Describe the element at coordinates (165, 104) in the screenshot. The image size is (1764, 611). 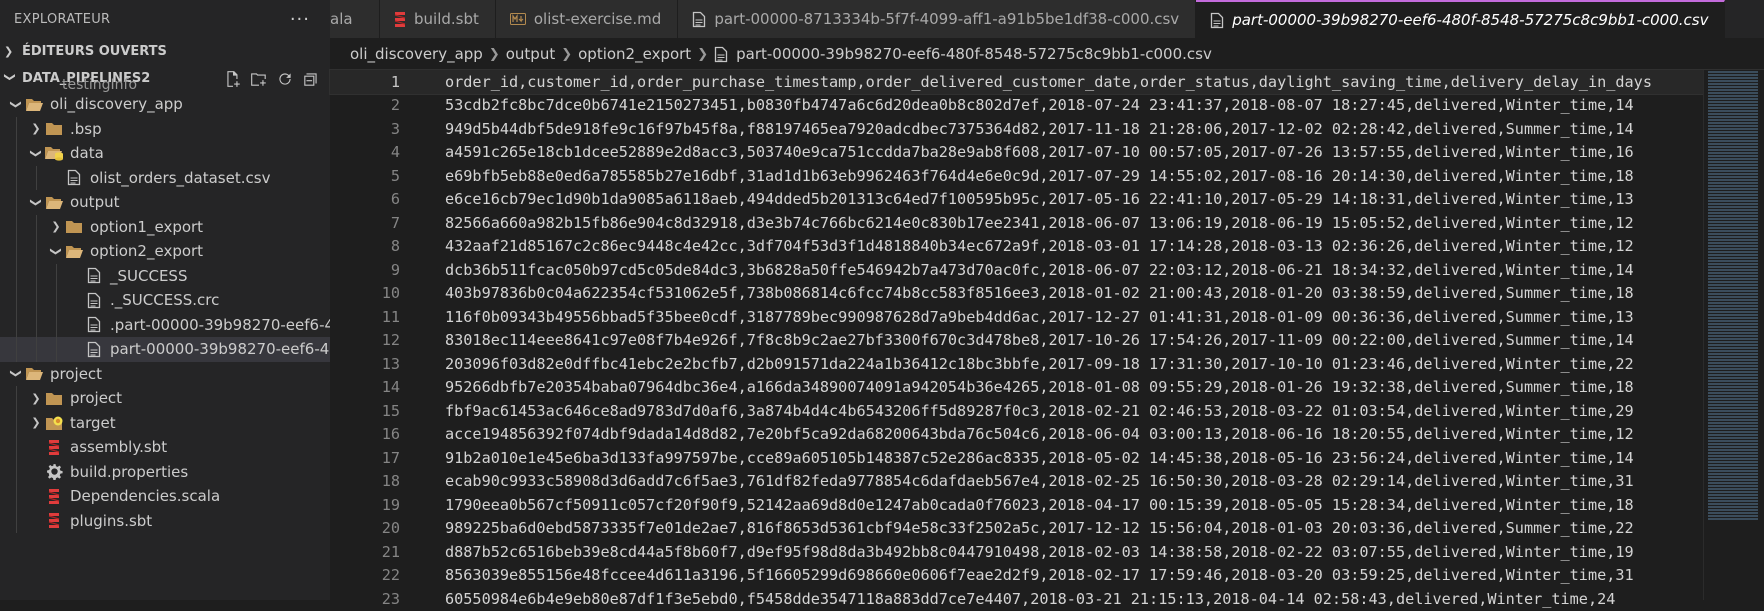
I see `tree-item: ❯ oli_discovery_app` at that location.